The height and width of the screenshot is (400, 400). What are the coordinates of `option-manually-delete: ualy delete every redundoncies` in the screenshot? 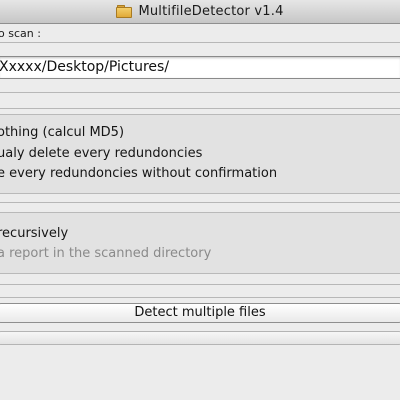 It's located at (101, 153).